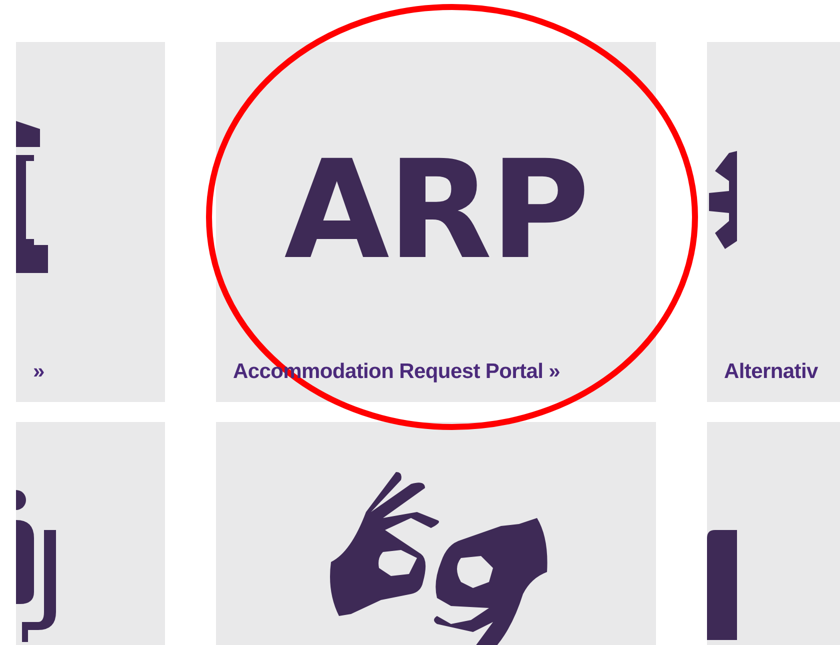 This screenshot has height=645, width=840. I want to click on tile-link: », so click(38, 372).